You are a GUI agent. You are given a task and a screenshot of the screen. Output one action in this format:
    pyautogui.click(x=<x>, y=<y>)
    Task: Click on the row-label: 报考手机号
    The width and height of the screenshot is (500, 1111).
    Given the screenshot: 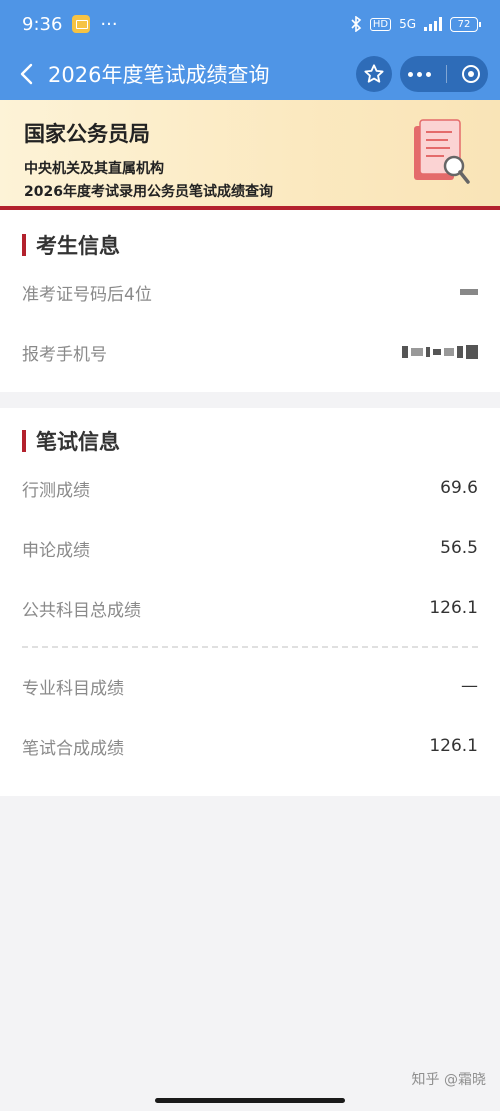 What is the action you would take?
    pyautogui.click(x=64, y=354)
    